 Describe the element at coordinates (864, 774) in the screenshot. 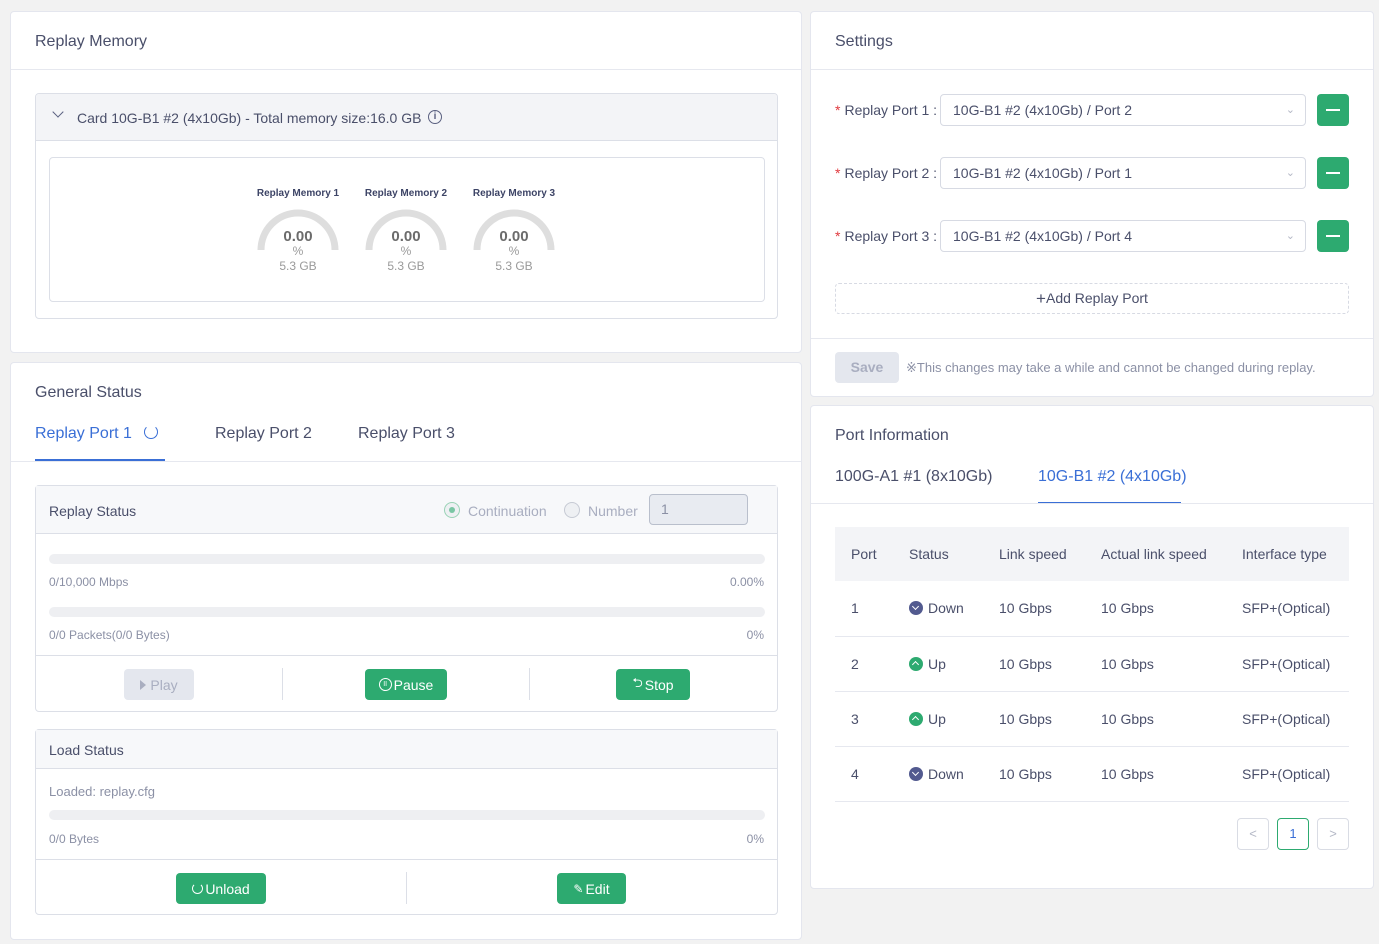

I see `port-cell: 4` at that location.